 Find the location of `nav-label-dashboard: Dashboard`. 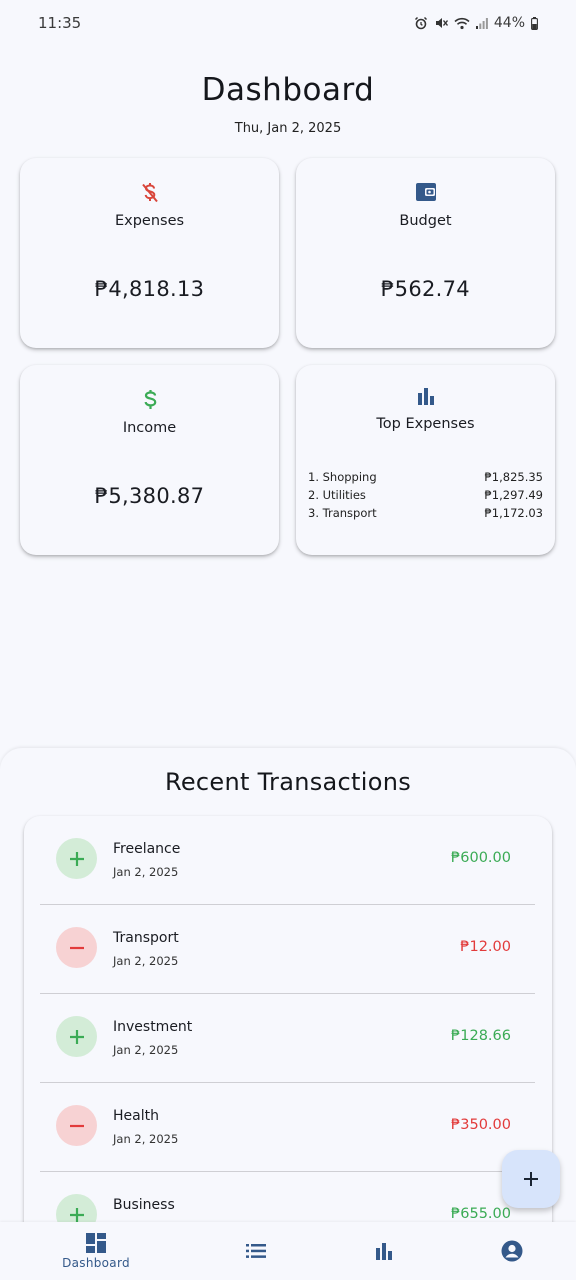

nav-label-dashboard: Dashboard is located at coordinates (96, 1262).